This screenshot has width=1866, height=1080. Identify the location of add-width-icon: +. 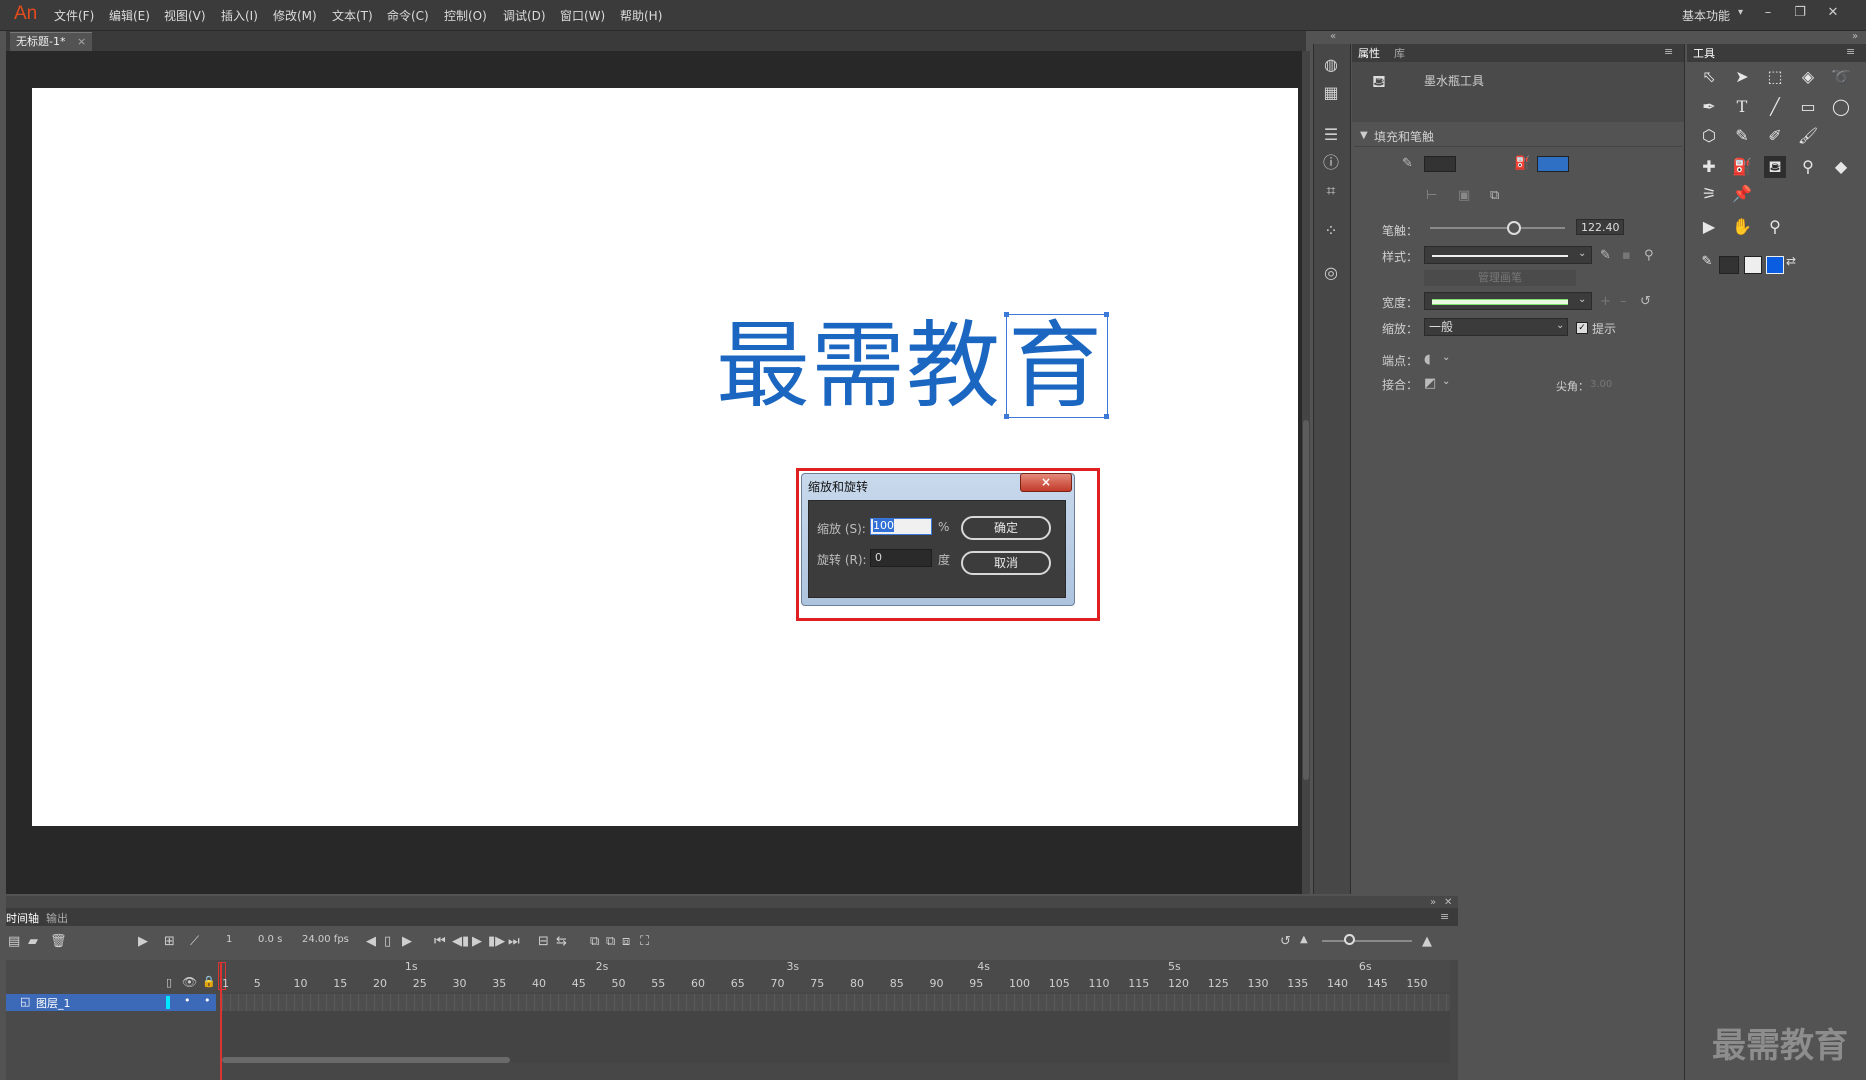
(1605, 301).